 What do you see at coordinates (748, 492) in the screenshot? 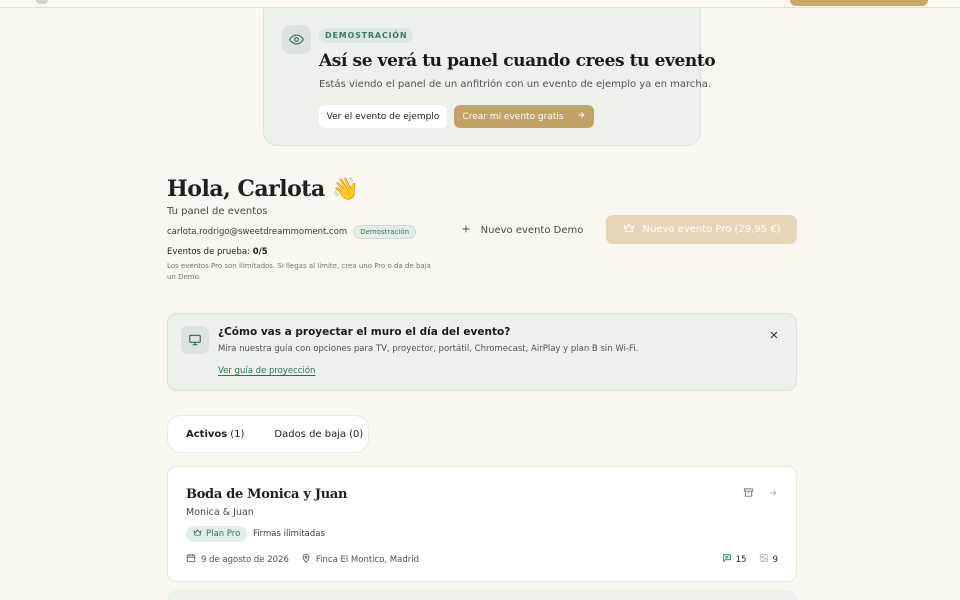
I see `archive-icon` at bounding box center [748, 492].